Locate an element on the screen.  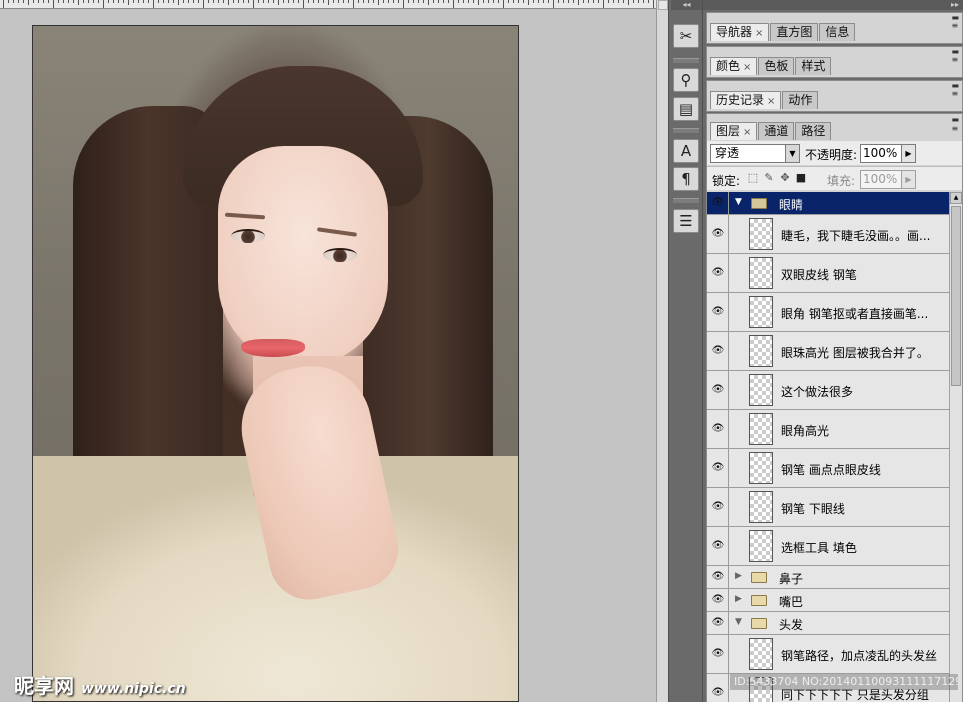
tool-presets-icon: ▤ is located at coordinates (686, 109).